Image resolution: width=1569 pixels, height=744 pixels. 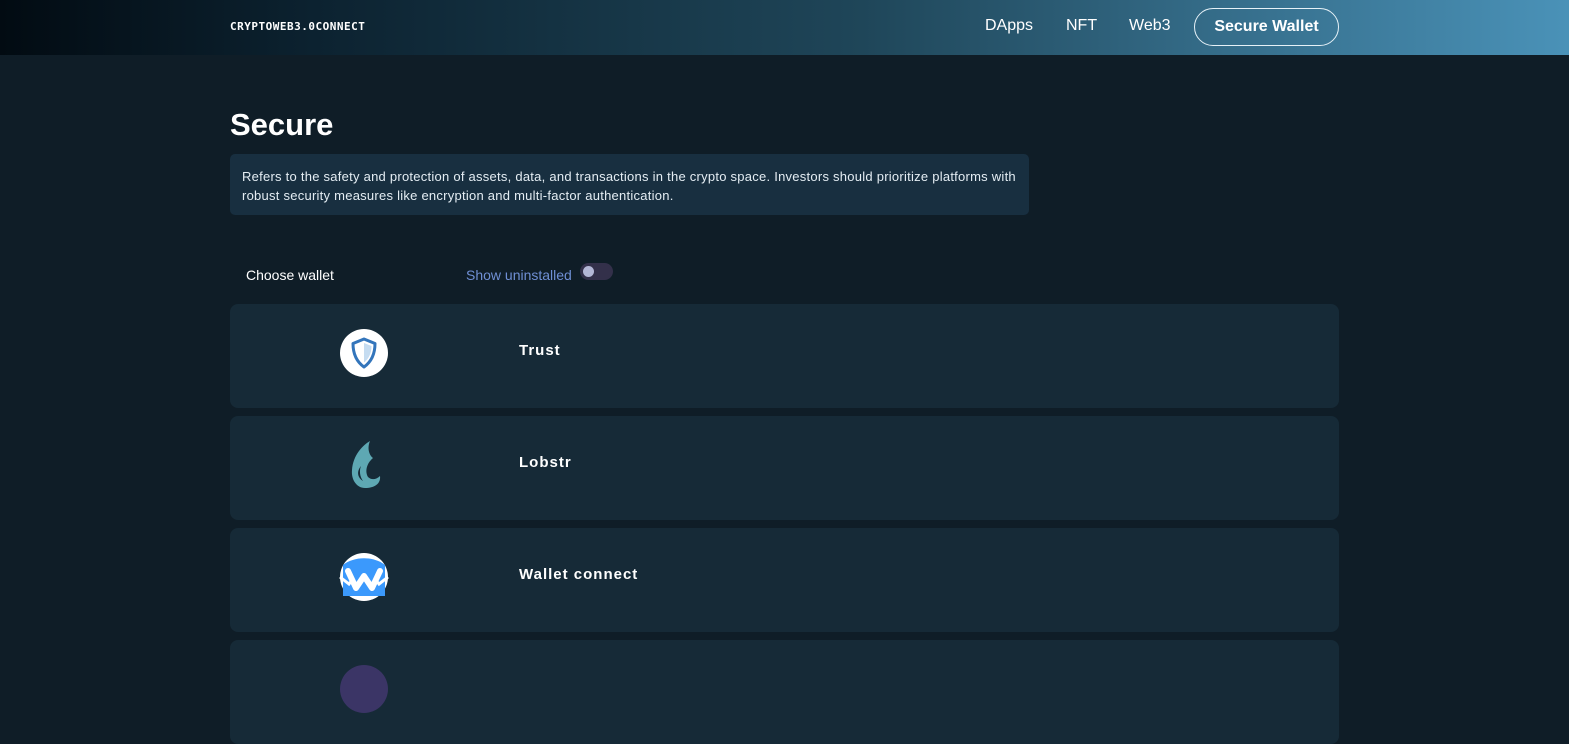 I want to click on wallet-option-lobstr: Lobstr, so click(x=784, y=468).